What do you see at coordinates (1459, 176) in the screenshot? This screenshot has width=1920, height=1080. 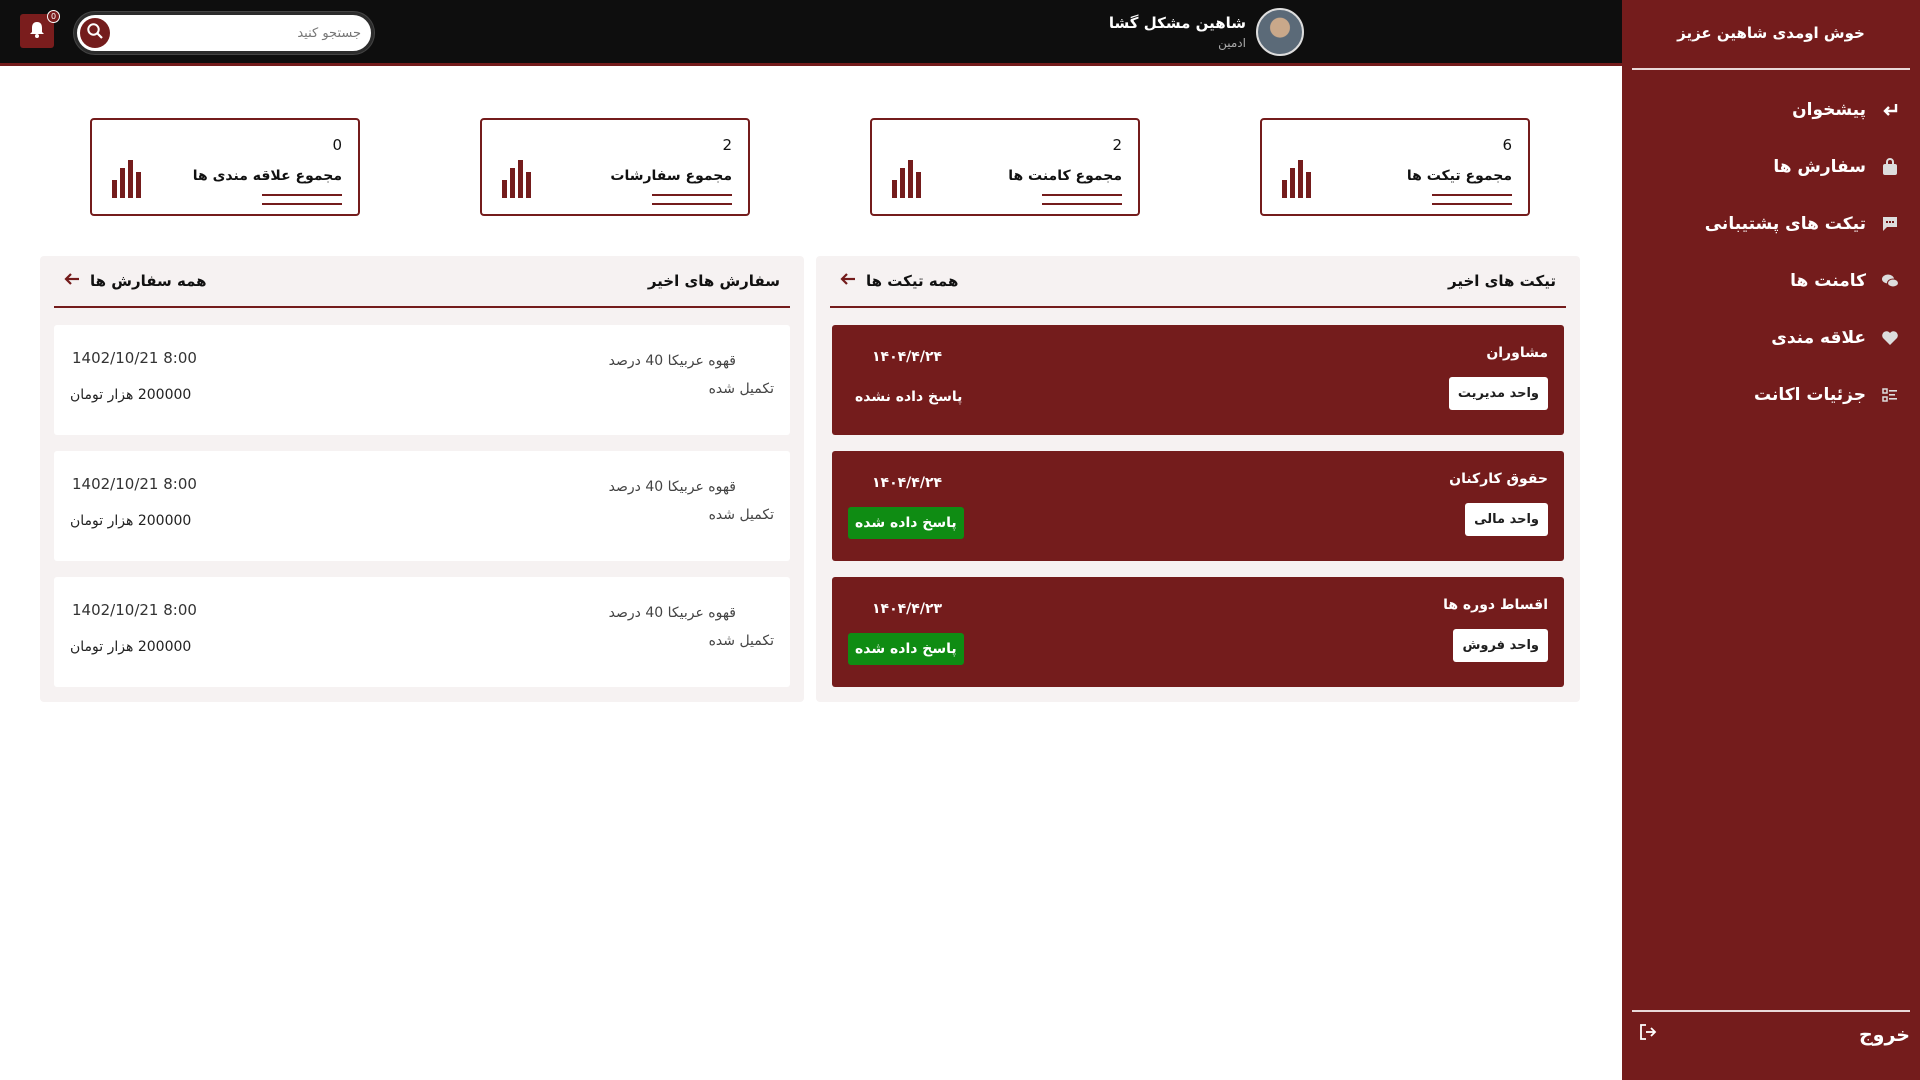 I see `stat-label: مجموع تیکت ها` at bounding box center [1459, 176].